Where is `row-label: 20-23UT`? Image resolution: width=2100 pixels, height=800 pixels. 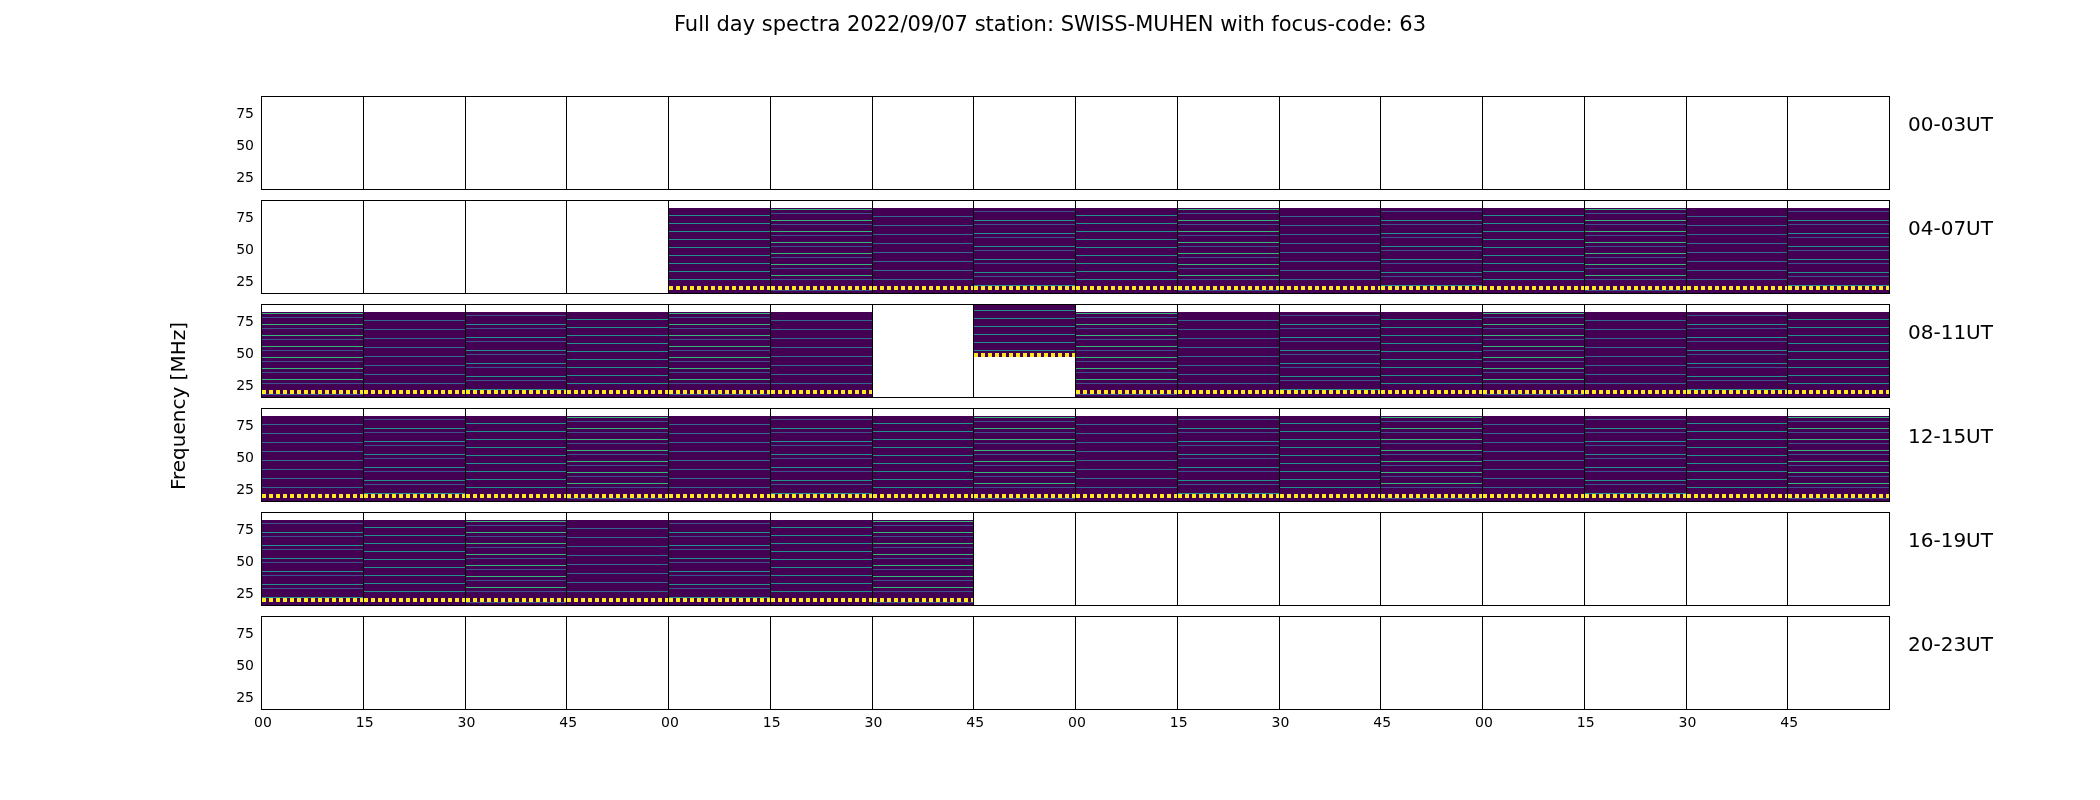 row-label: 20-23UT is located at coordinates (1950, 644).